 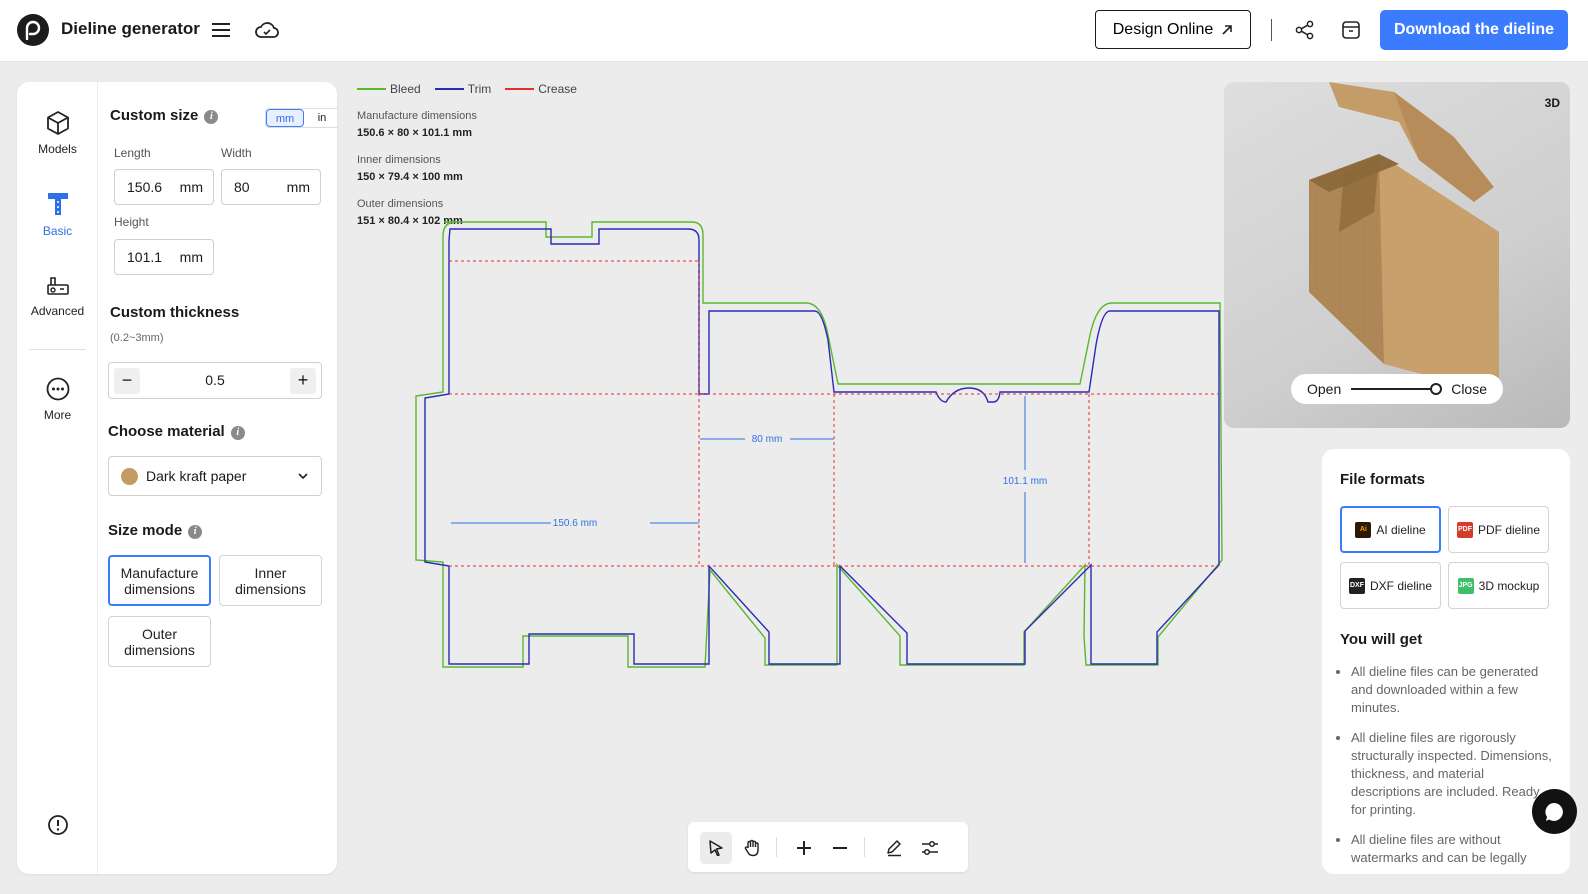 I want to click on rail-label-more: More, so click(x=57, y=415).